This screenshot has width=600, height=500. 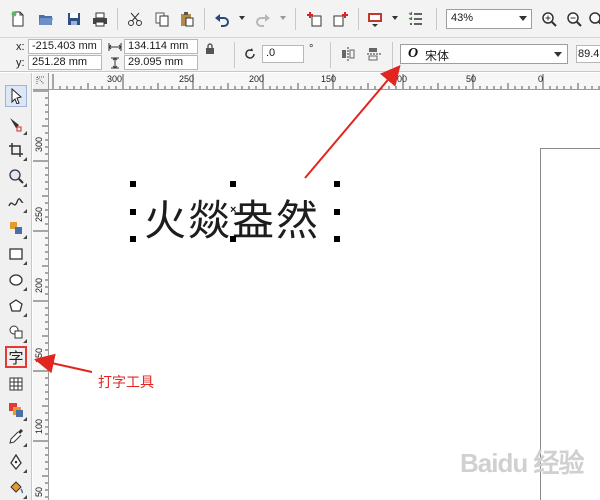 I want to click on font-family-value: 宋体, so click(x=437, y=56).